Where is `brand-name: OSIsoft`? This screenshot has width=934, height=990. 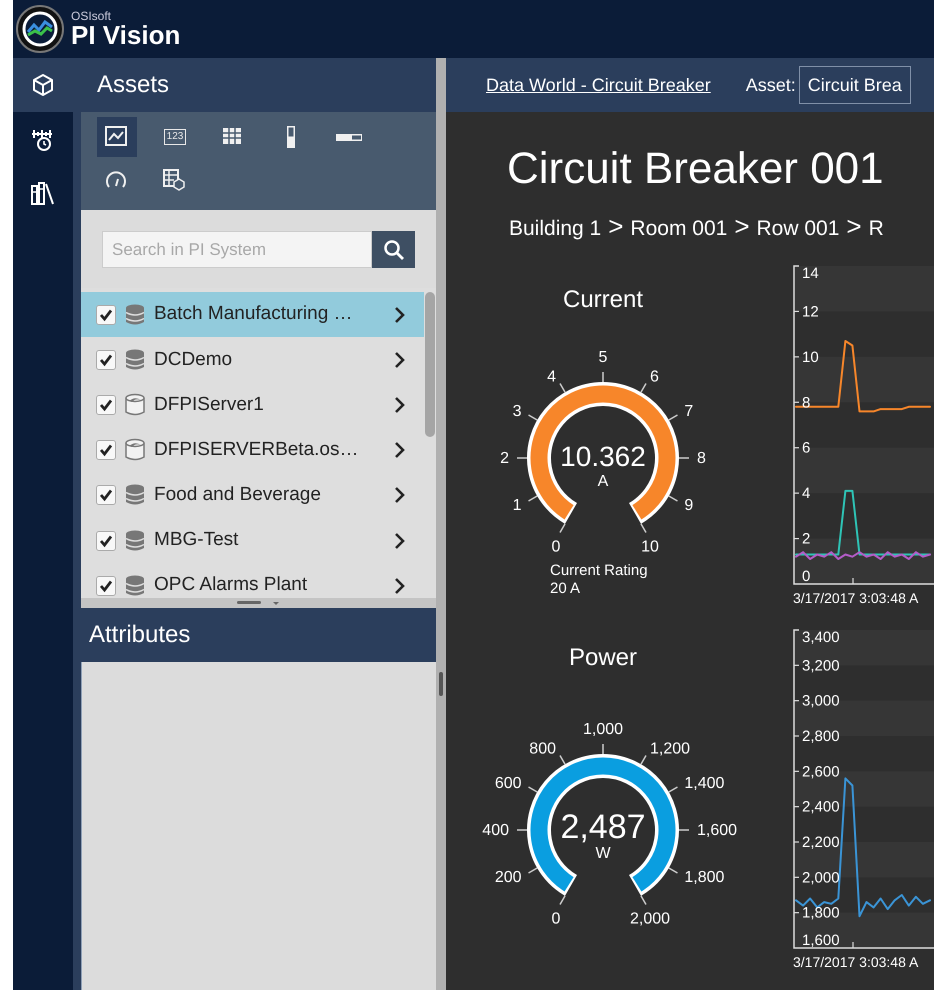
brand-name: OSIsoft is located at coordinates (91, 16).